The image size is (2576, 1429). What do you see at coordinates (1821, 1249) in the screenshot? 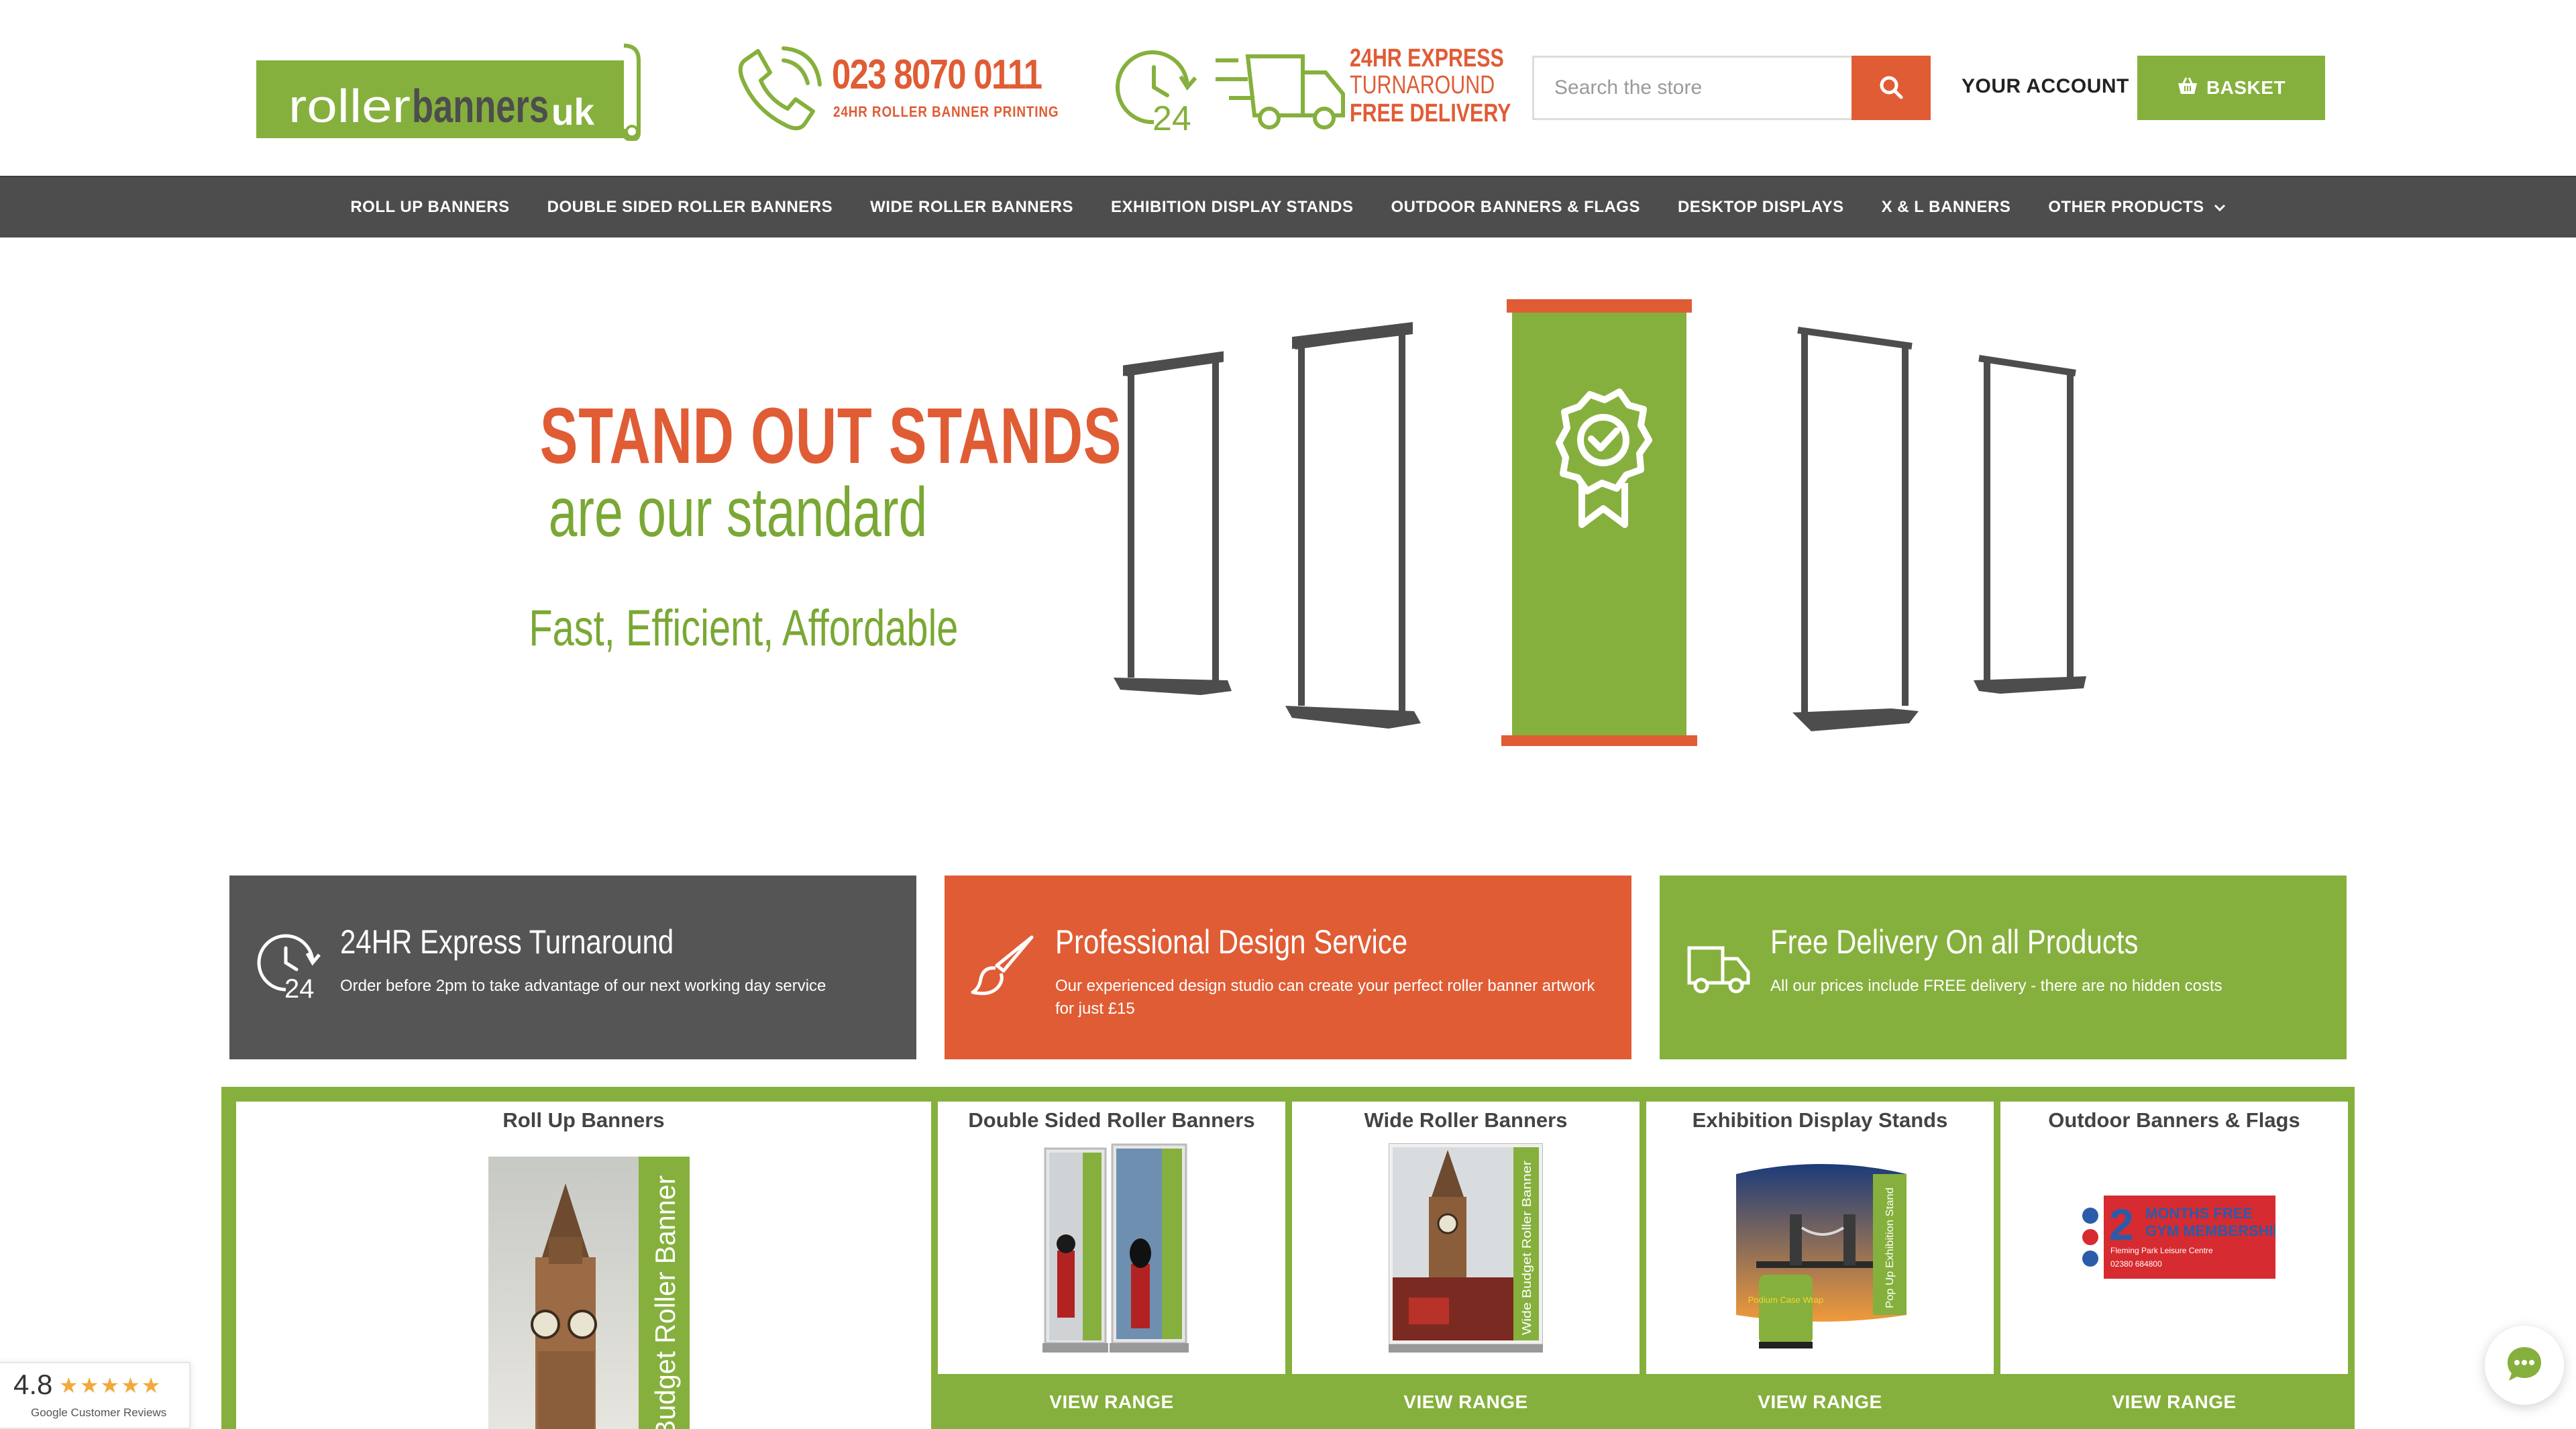
I see `exhibition-stand-image: Pop Up Exhibition Stand Podium Case Wrap` at bounding box center [1821, 1249].